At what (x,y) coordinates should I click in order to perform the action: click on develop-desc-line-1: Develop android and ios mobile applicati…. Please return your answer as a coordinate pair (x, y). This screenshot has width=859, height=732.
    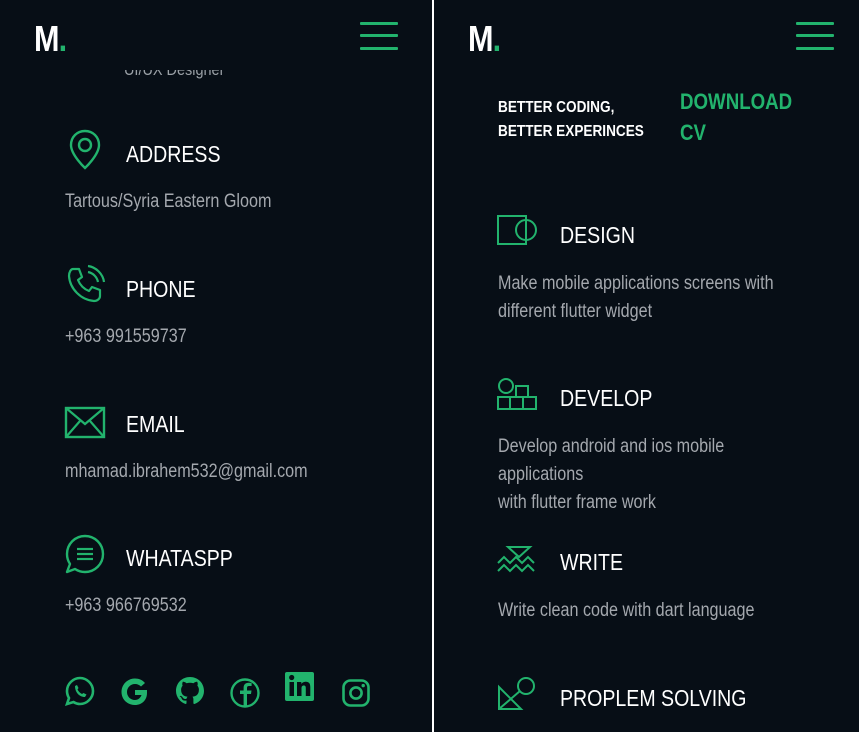
    Looking at the image, I should click on (611, 460).